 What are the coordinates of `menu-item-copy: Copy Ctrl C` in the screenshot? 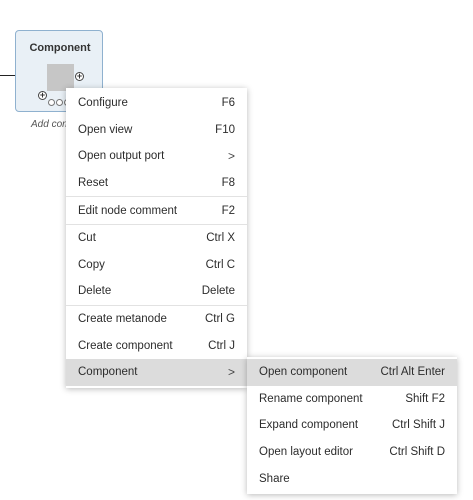 It's located at (156, 265).